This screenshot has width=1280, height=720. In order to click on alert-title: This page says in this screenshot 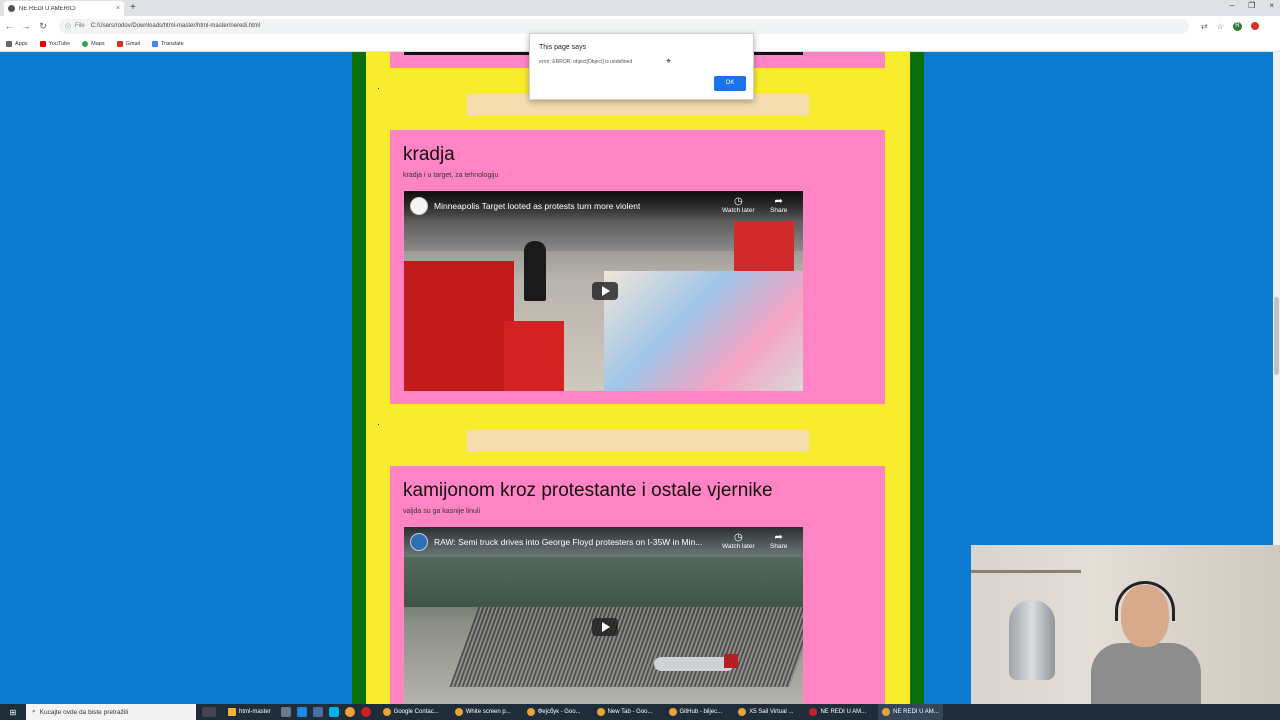, I will do `click(563, 47)`.